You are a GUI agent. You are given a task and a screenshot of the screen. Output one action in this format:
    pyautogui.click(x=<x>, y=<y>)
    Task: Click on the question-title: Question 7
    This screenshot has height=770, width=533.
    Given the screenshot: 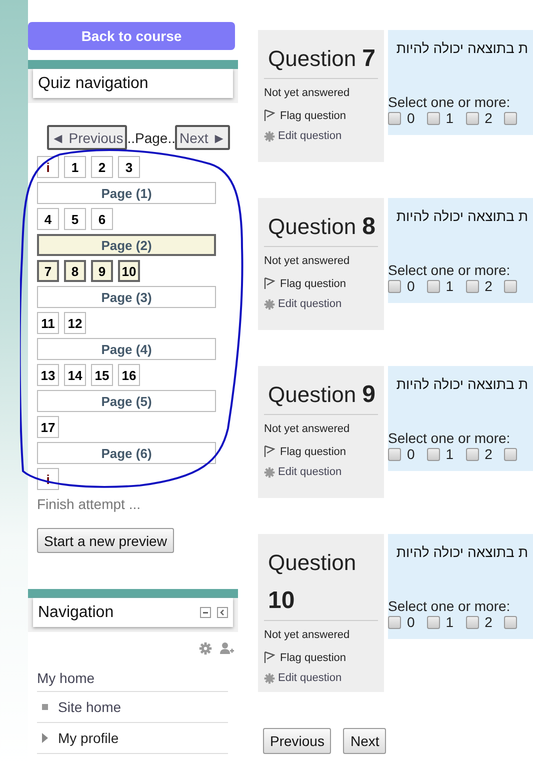 What is the action you would take?
    pyautogui.click(x=321, y=59)
    